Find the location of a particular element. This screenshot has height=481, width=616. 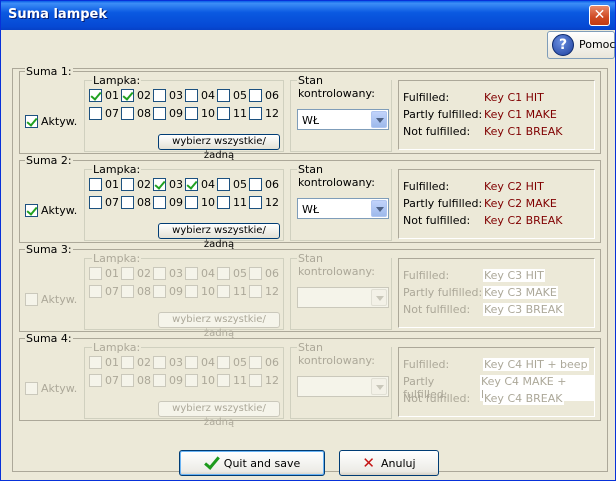

not-fulfilled-key: Key C2 BREAK is located at coordinates (523, 220).